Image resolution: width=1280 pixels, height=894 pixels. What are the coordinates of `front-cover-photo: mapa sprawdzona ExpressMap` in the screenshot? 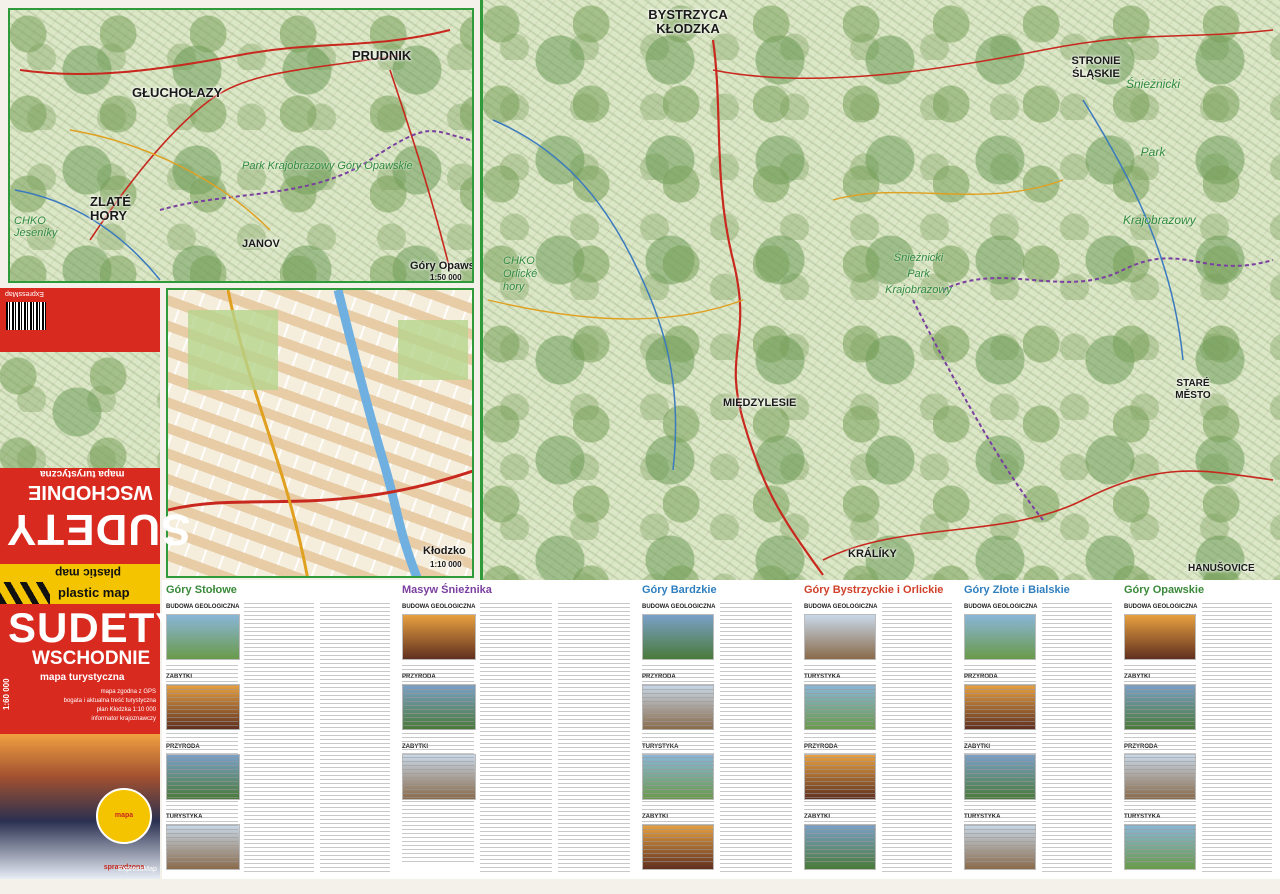 It's located at (80, 806).